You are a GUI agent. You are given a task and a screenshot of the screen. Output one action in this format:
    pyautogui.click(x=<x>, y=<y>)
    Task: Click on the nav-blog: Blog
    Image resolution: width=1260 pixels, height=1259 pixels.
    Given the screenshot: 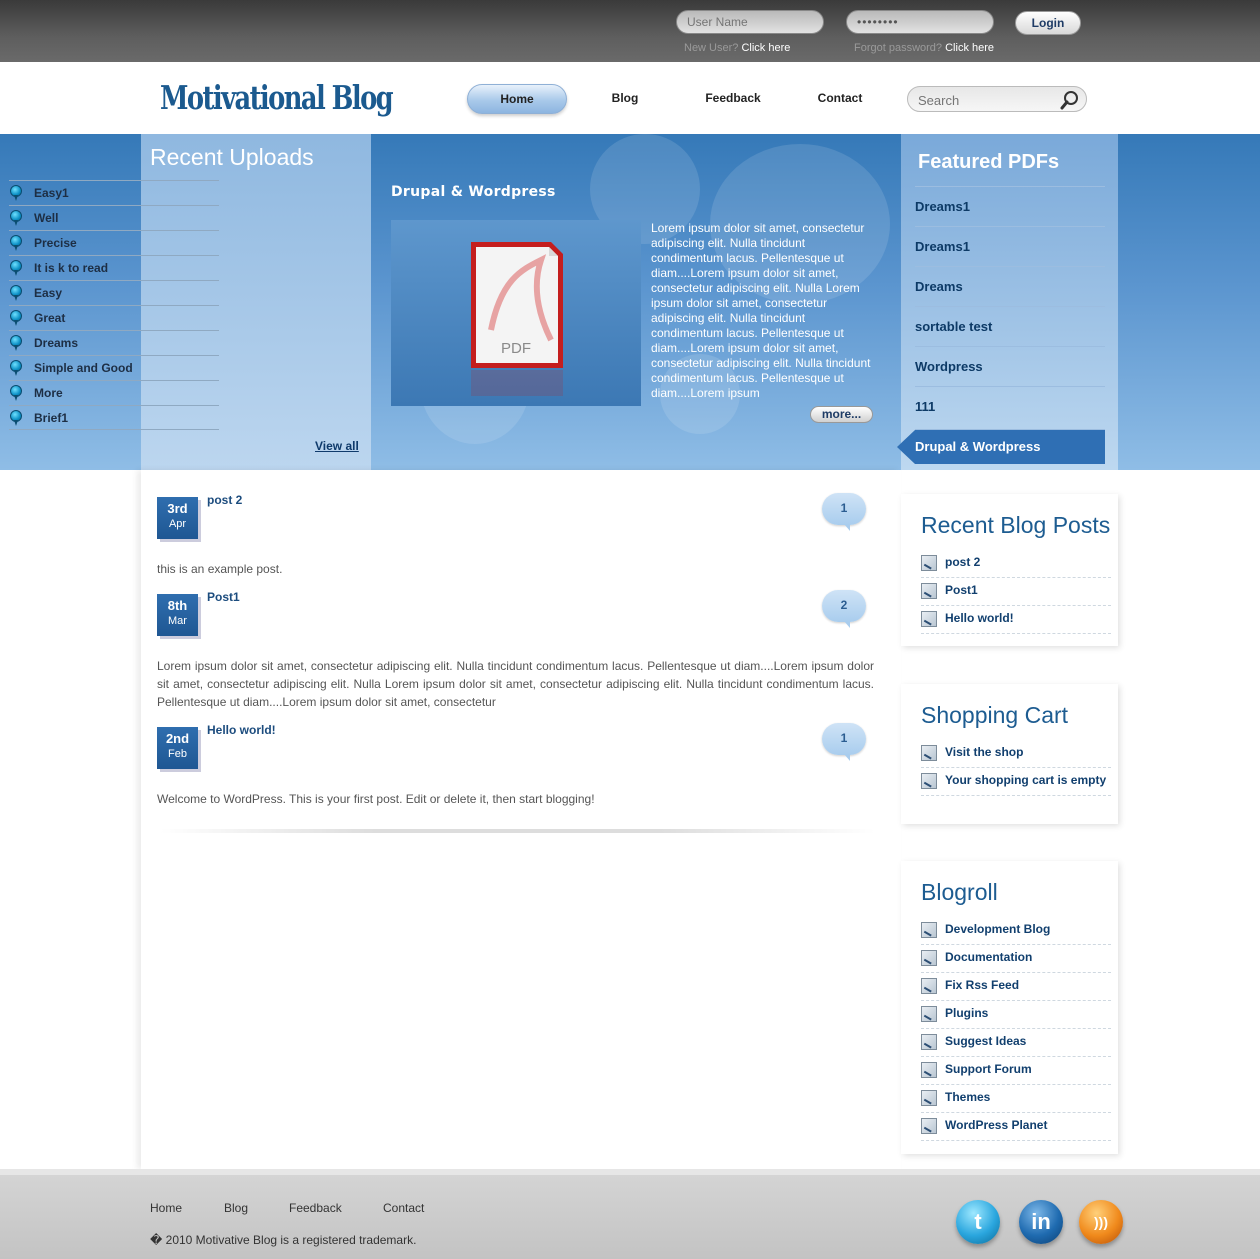 What is the action you would take?
    pyautogui.click(x=625, y=99)
    